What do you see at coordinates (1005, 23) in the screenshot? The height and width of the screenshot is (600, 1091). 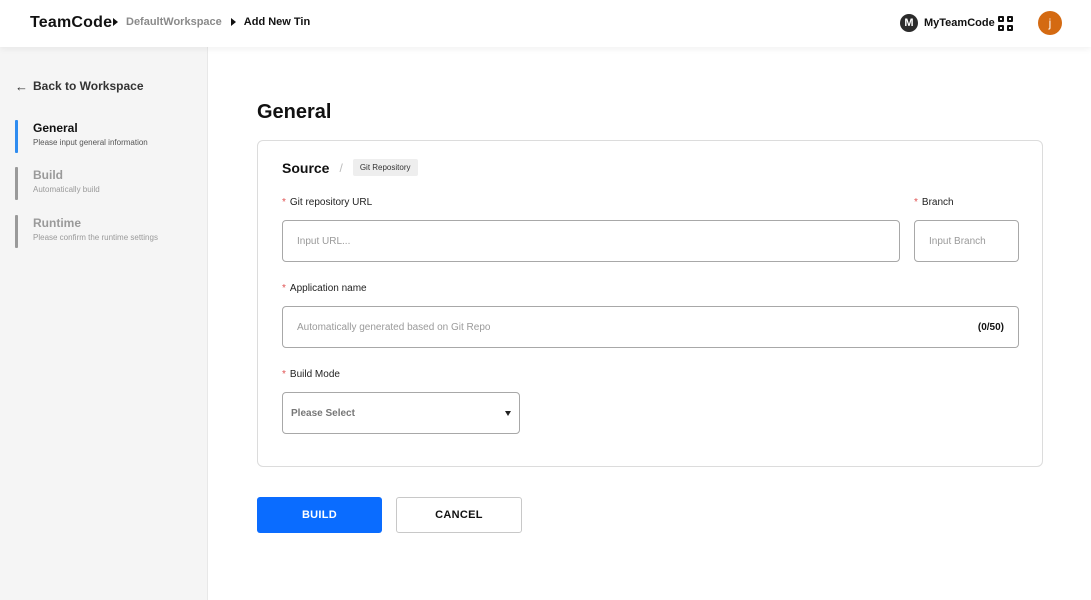 I see `apps-grid-icon` at bounding box center [1005, 23].